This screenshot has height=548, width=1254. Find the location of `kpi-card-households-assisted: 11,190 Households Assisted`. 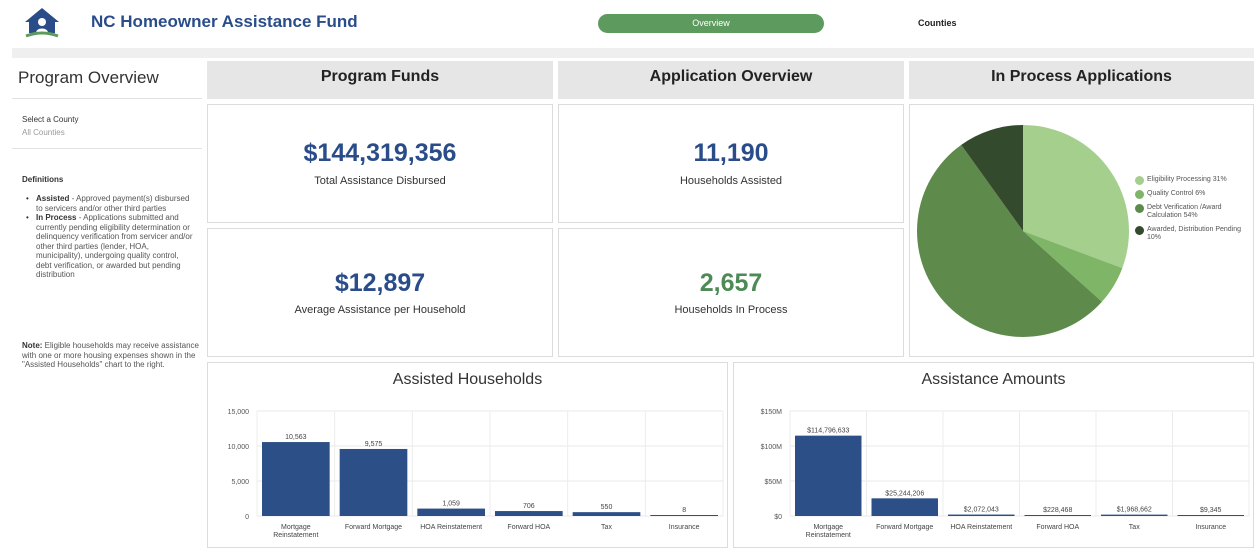

kpi-card-households-assisted: 11,190 Households Assisted is located at coordinates (731, 163).